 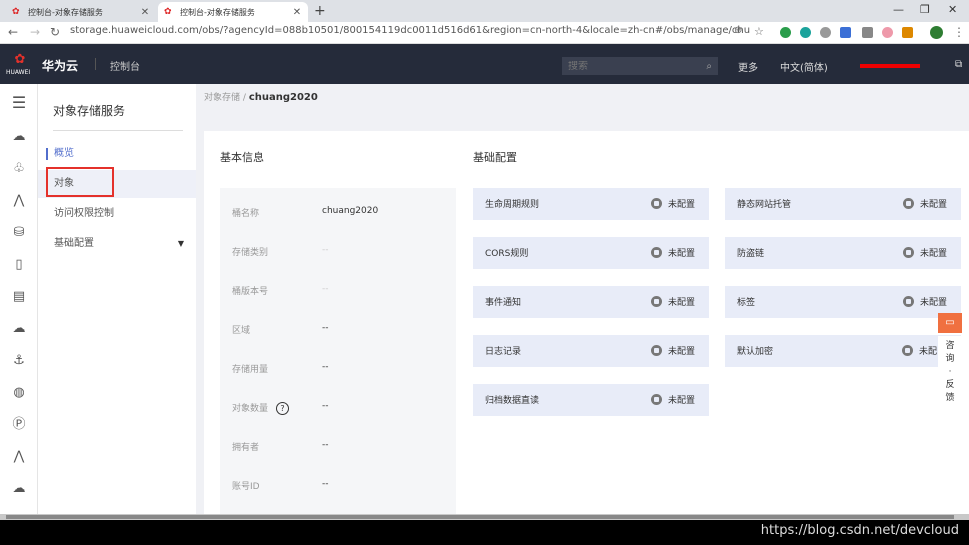 What do you see at coordinates (16, 12) in the screenshot?
I see `huawei-favicon-icon: ✿` at bounding box center [16, 12].